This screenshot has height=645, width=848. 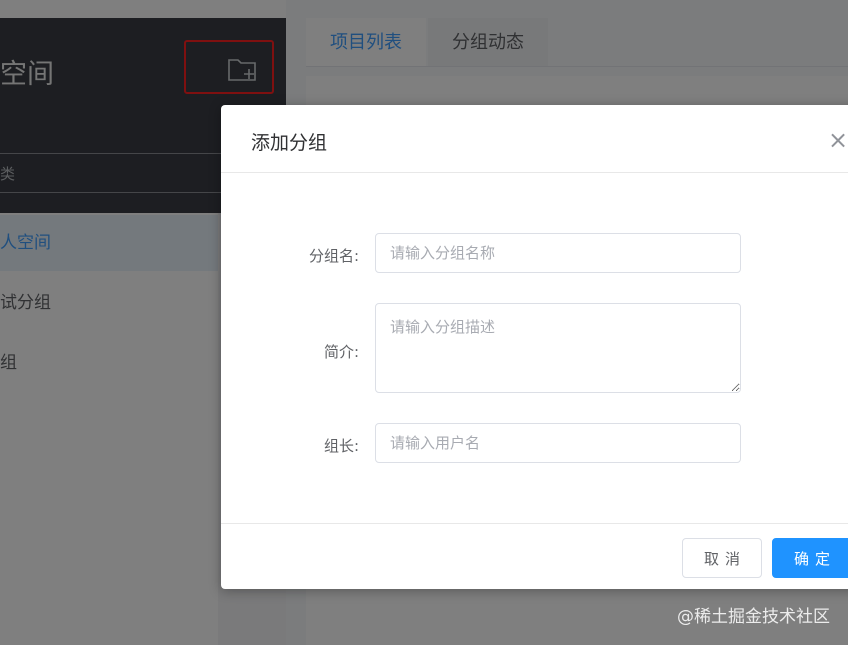 I want to click on group-name-input, so click(x=558, y=253).